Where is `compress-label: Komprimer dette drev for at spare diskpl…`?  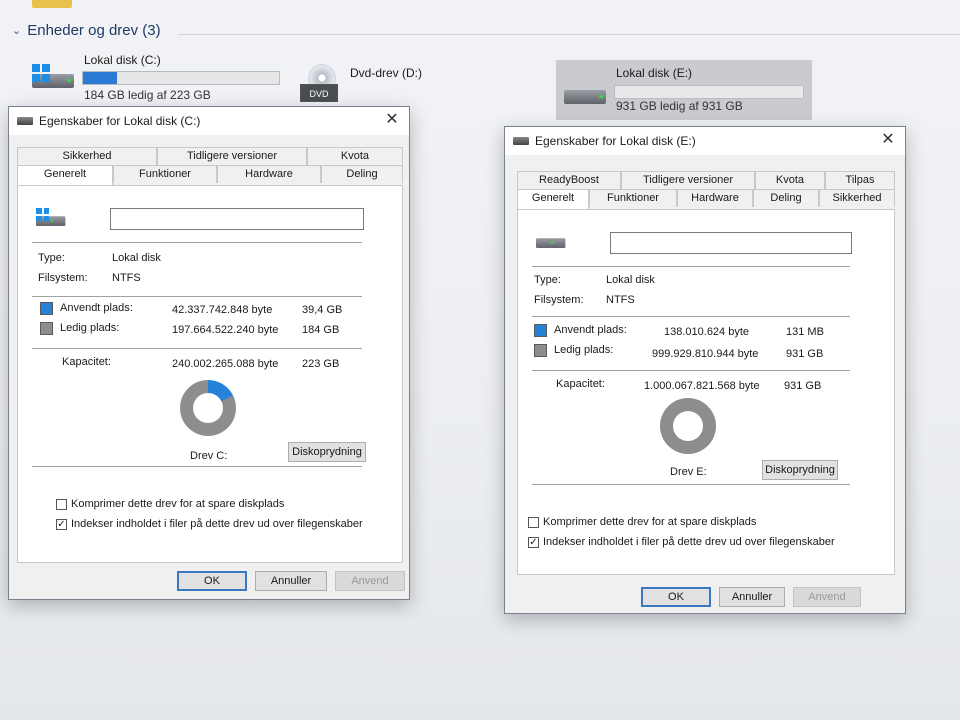
compress-label: Komprimer dette drev for at spare diskpl… is located at coordinates (650, 522).